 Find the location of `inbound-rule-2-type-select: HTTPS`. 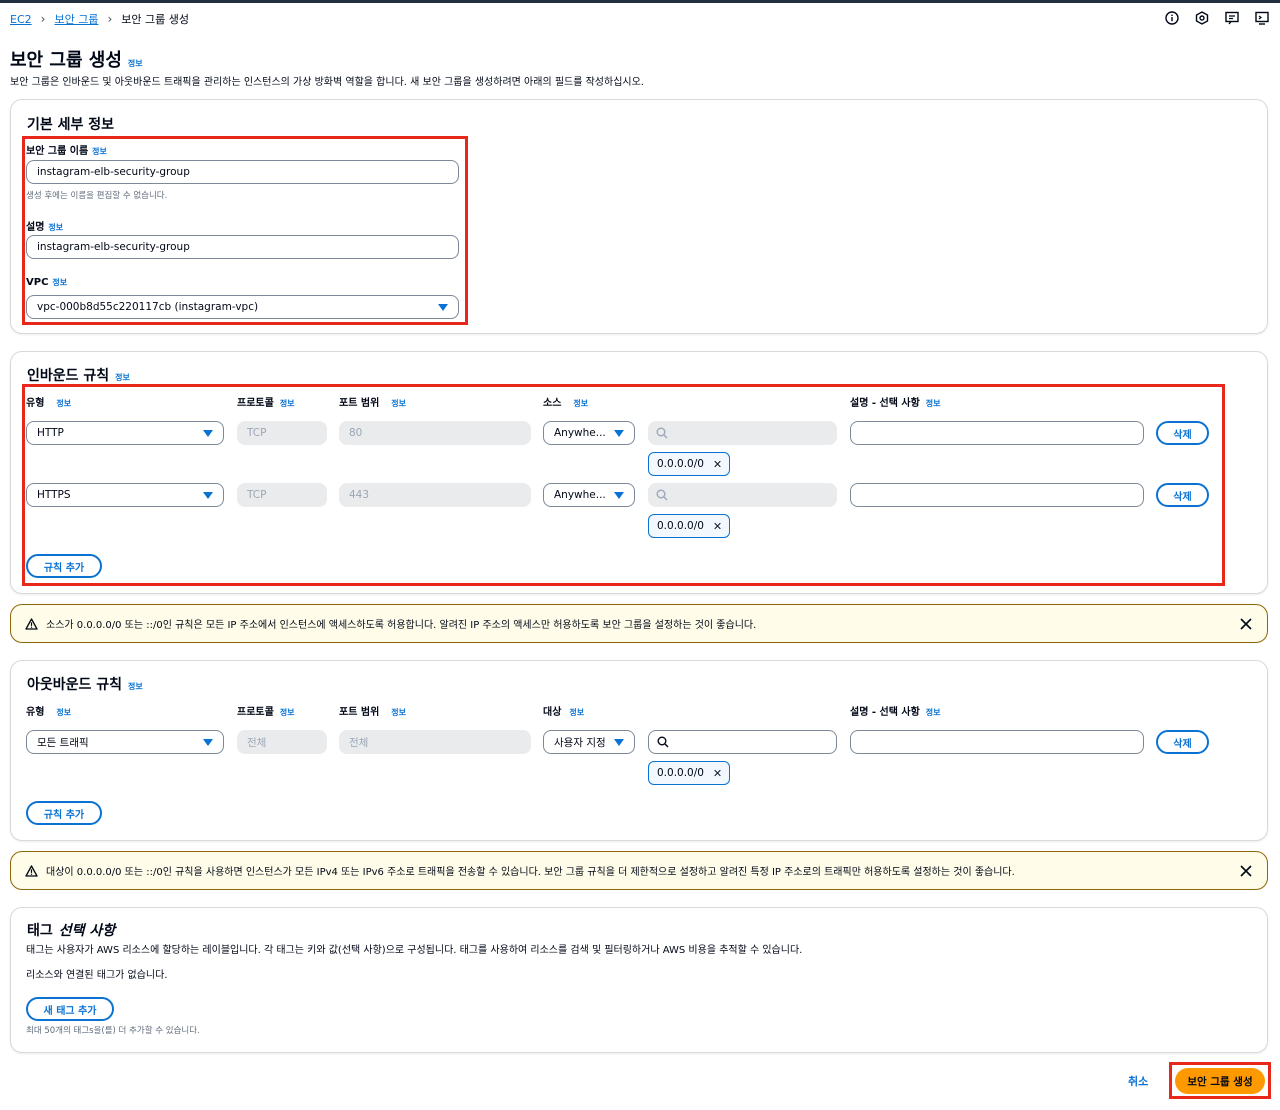

inbound-rule-2-type-select: HTTPS is located at coordinates (125, 495).